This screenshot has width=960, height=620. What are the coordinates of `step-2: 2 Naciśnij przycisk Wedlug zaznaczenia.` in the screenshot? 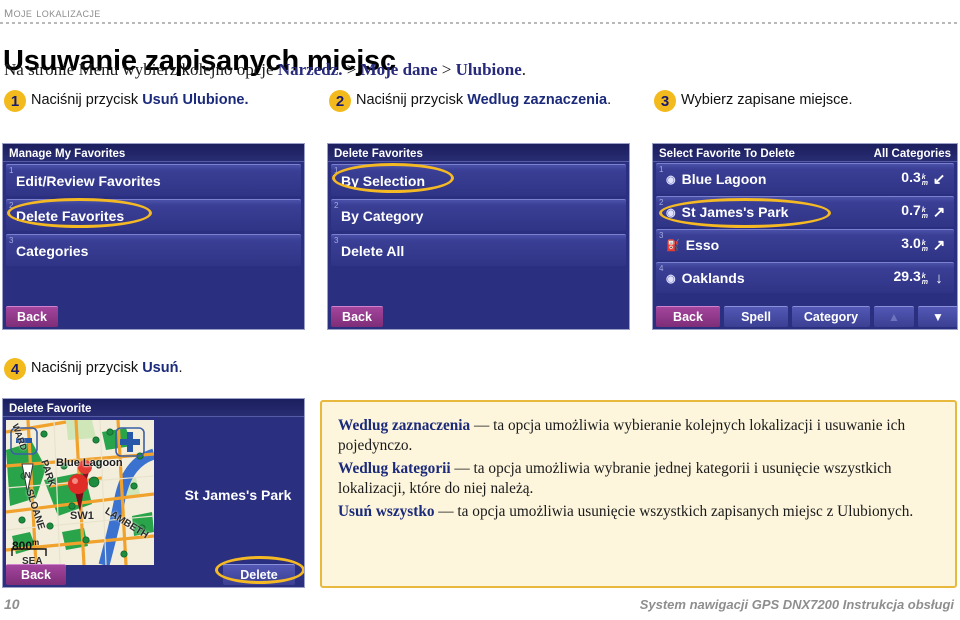 It's located at (479, 101).